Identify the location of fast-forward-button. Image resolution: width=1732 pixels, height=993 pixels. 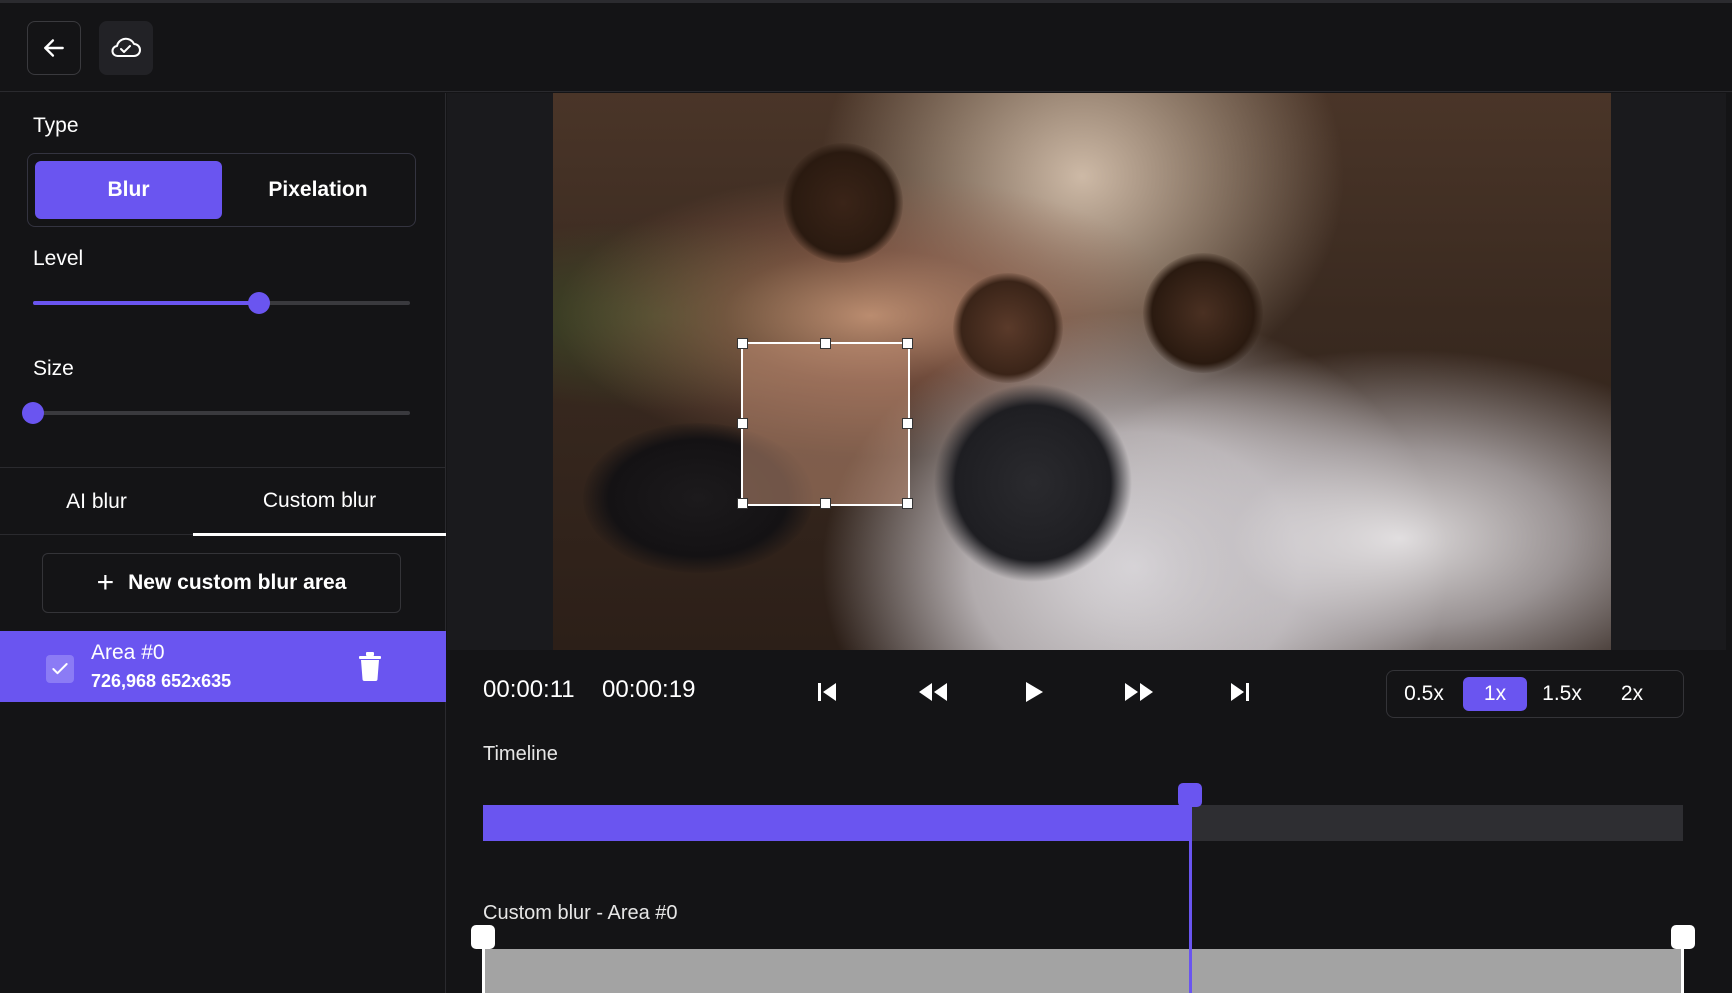
(1139, 692).